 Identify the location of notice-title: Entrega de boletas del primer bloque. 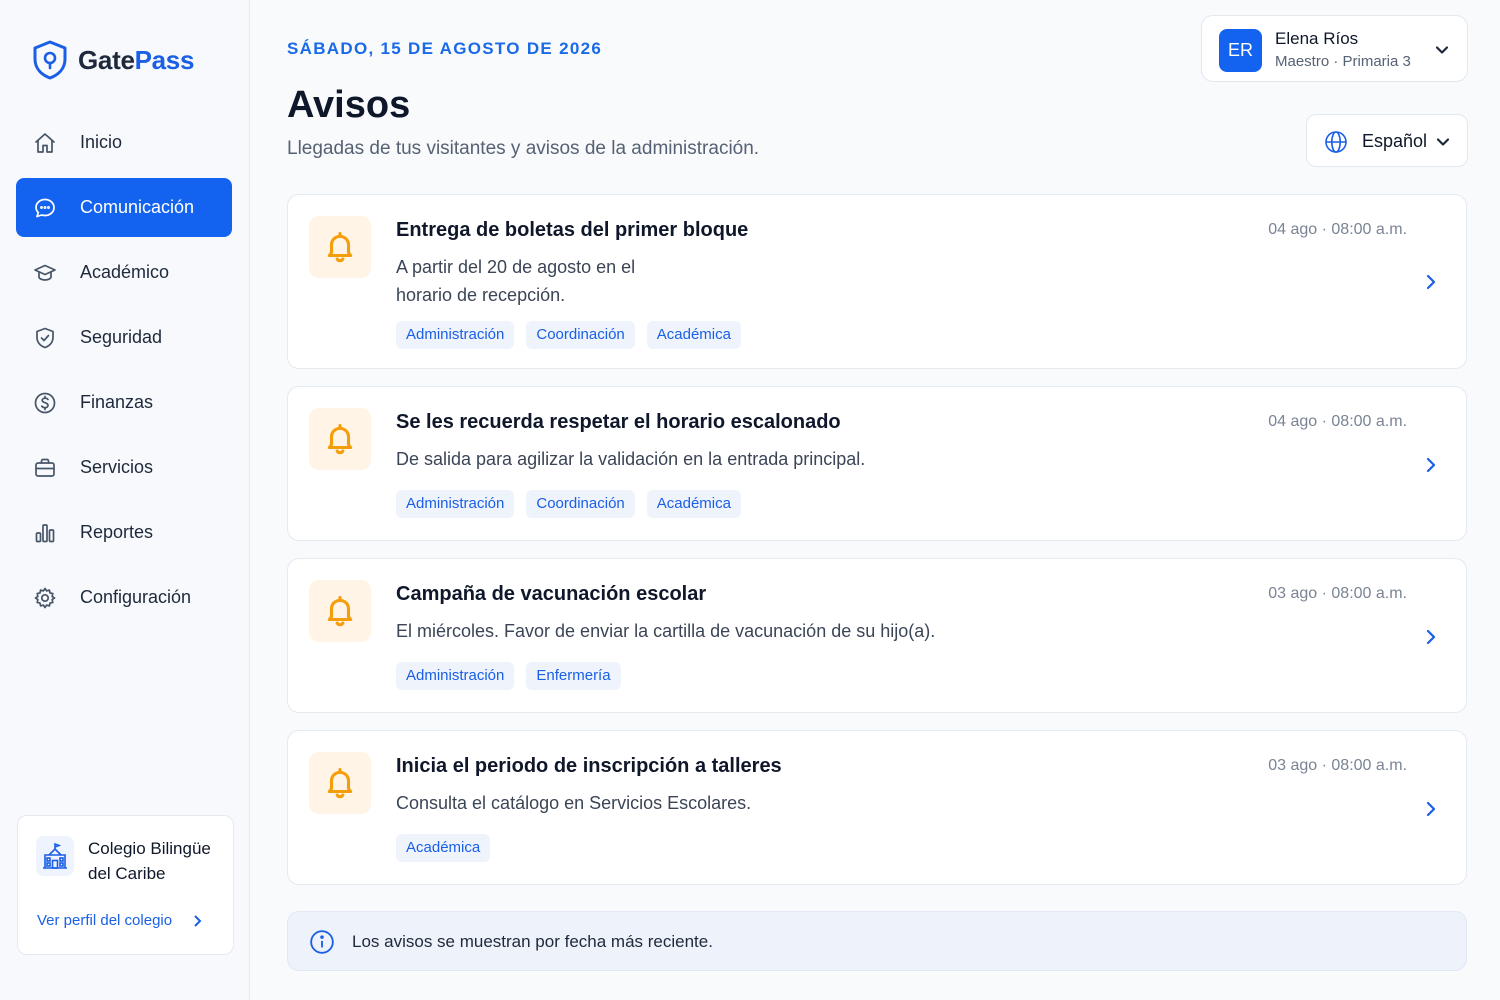
(572, 230).